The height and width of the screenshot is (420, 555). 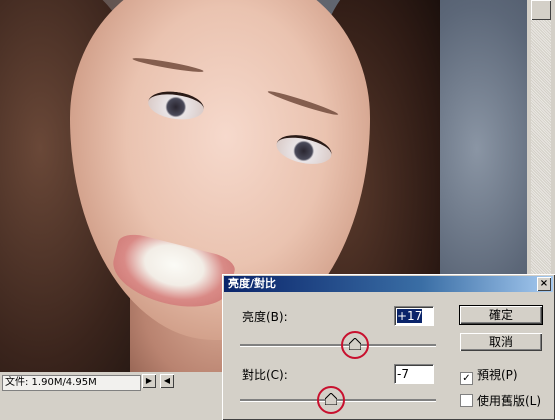 I want to click on contrast-label: 對比(C):, so click(x=265, y=375).